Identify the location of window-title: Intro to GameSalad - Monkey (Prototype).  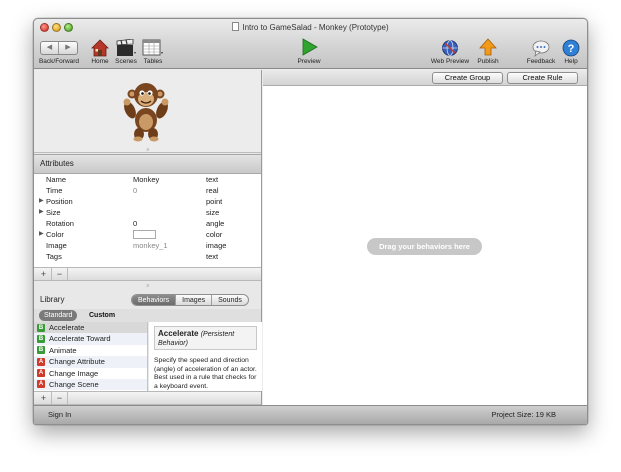
(310, 27).